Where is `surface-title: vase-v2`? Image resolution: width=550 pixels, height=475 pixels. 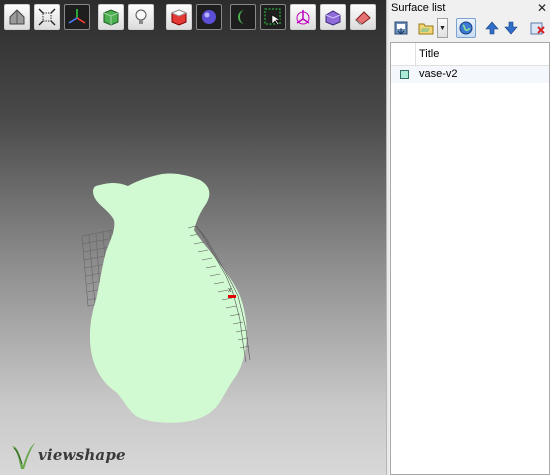 surface-title: vase-v2 is located at coordinates (438, 74).